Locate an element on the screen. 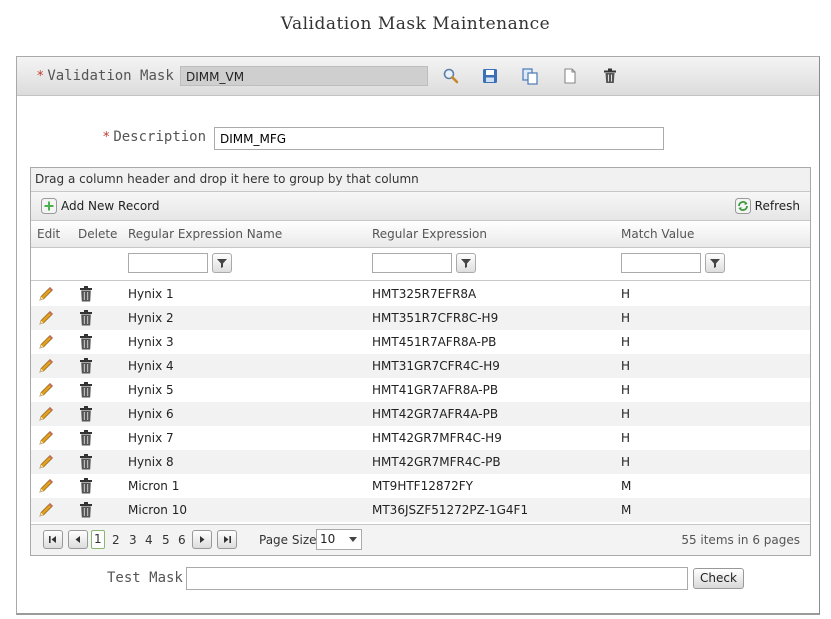  table-row: Hynix 5 HMT41GR7AFR8A-PB H is located at coordinates (420, 390).